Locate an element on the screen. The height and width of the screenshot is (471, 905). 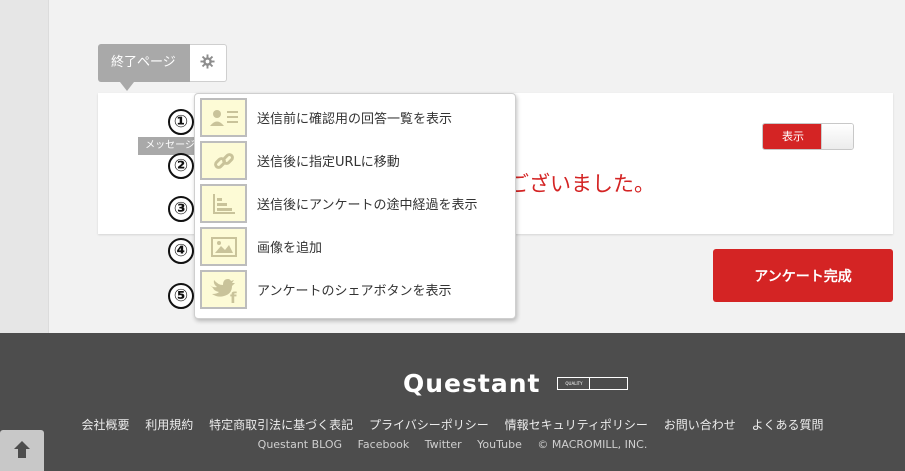
menu-item-label: 画像を追加 is located at coordinates (290, 248).